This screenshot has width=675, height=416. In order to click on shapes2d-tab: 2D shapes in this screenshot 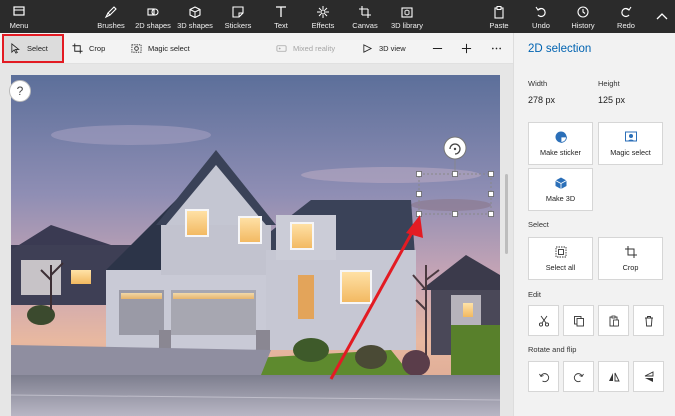, I will do `click(153, 16)`.